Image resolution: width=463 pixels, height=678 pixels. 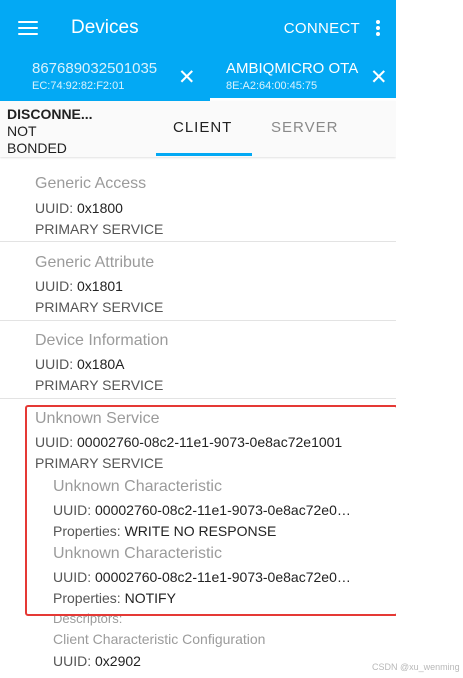 What do you see at coordinates (105, 78) in the screenshot?
I see `device-tab-1: 867689032501035 EC:74:92:82:F2:01 ✕` at bounding box center [105, 78].